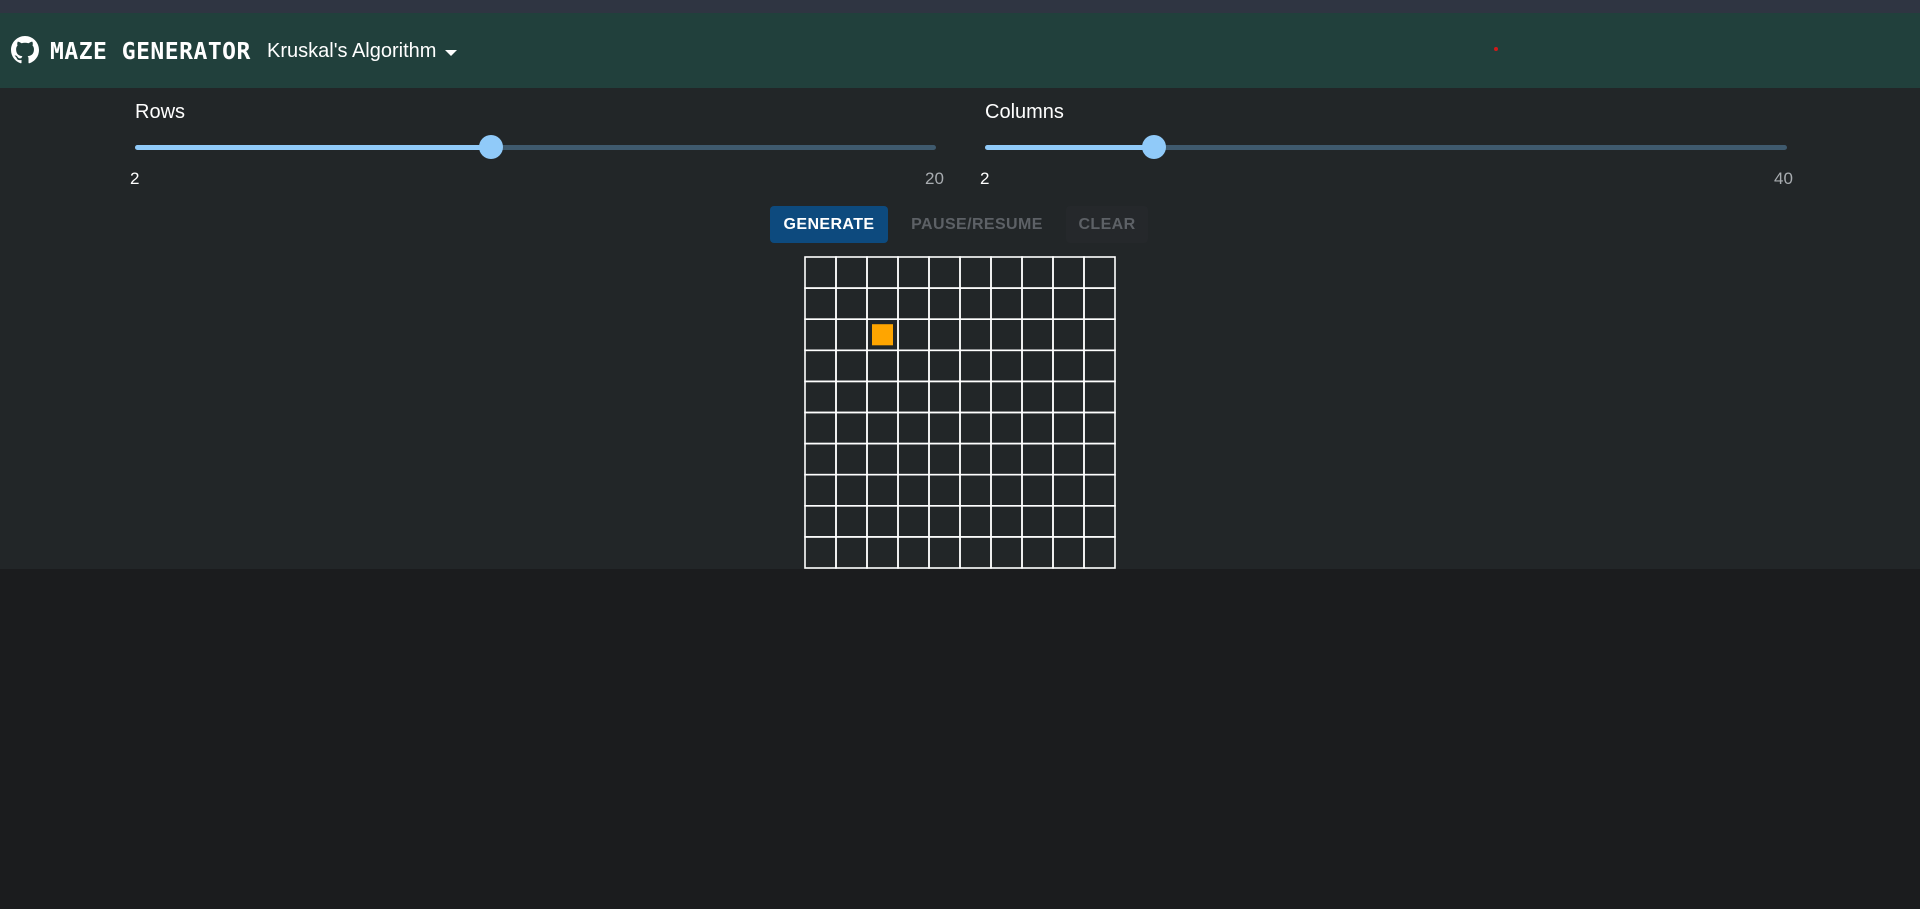 The image size is (1920, 909). What do you see at coordinates (829, 224) in the screenshot?
I see `generate-button: GENERATE` at bounding box center [829, 224].